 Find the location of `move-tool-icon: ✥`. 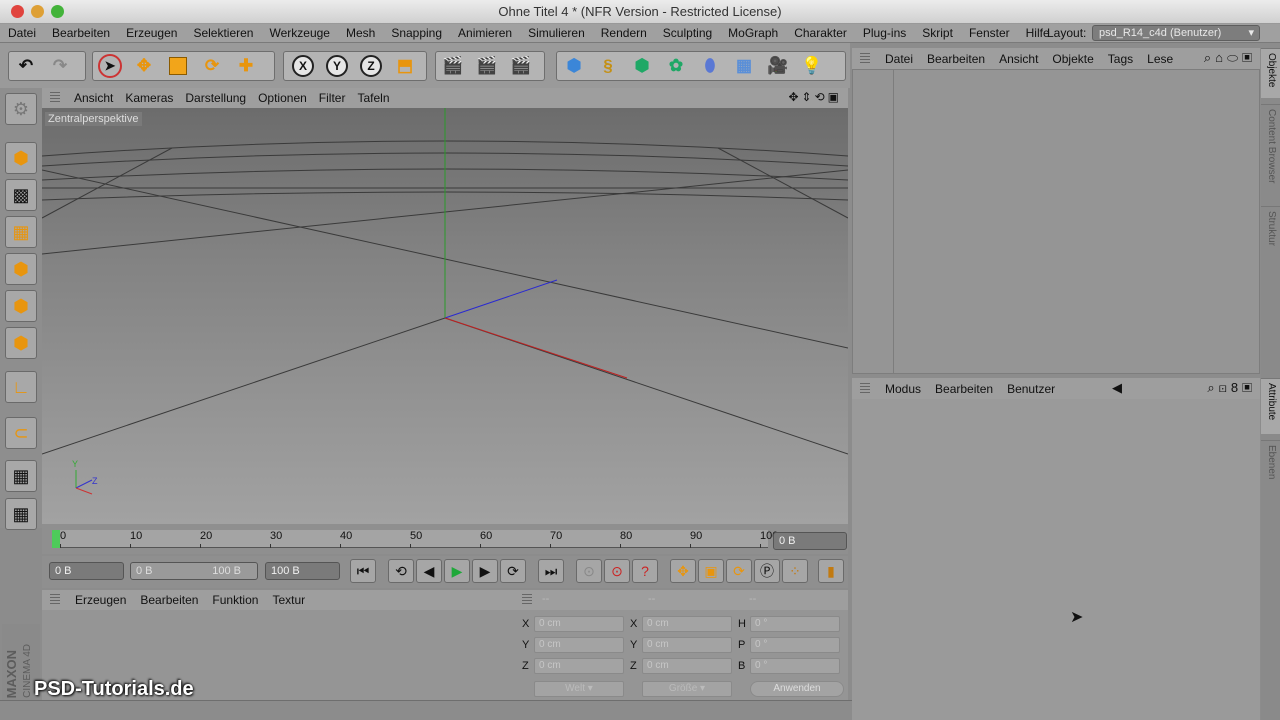

move-tool-icon: ✥ is located at coordinates (144, 66).